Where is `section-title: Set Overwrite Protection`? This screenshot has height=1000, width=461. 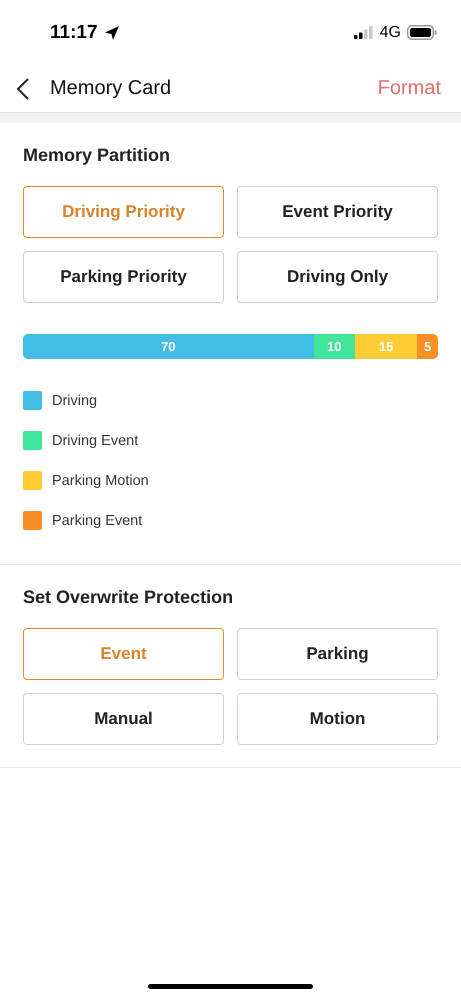
section-title: Set Overwrite Protection is located at coordinates (128, 597).